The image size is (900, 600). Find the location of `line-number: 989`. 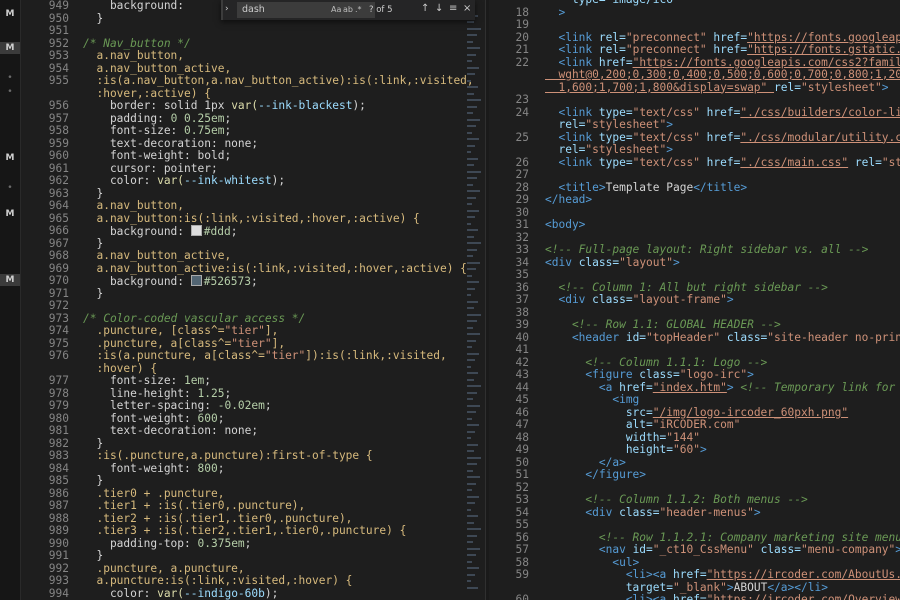

line-number: 989 is located at coordinates (58, 530).